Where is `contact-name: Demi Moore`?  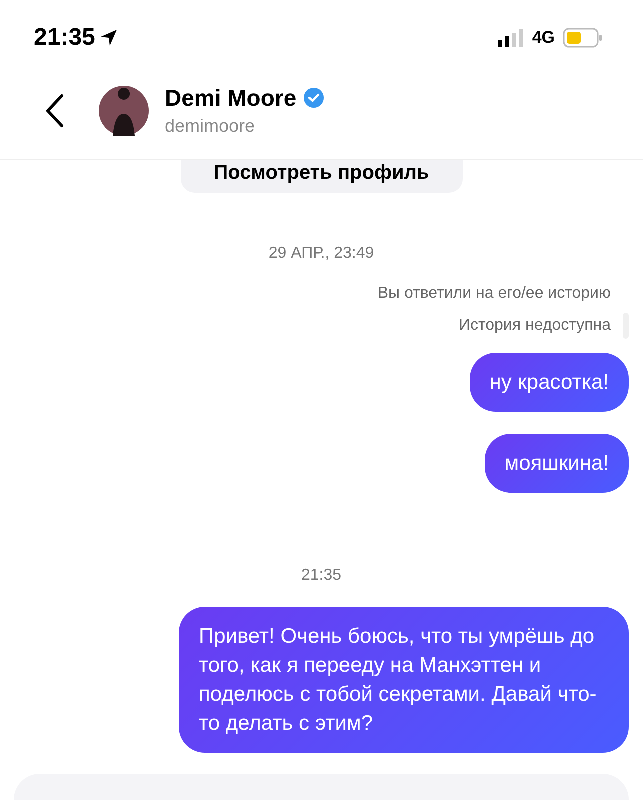
contact-name: Demi Moore is located at coordinates (231, 98).